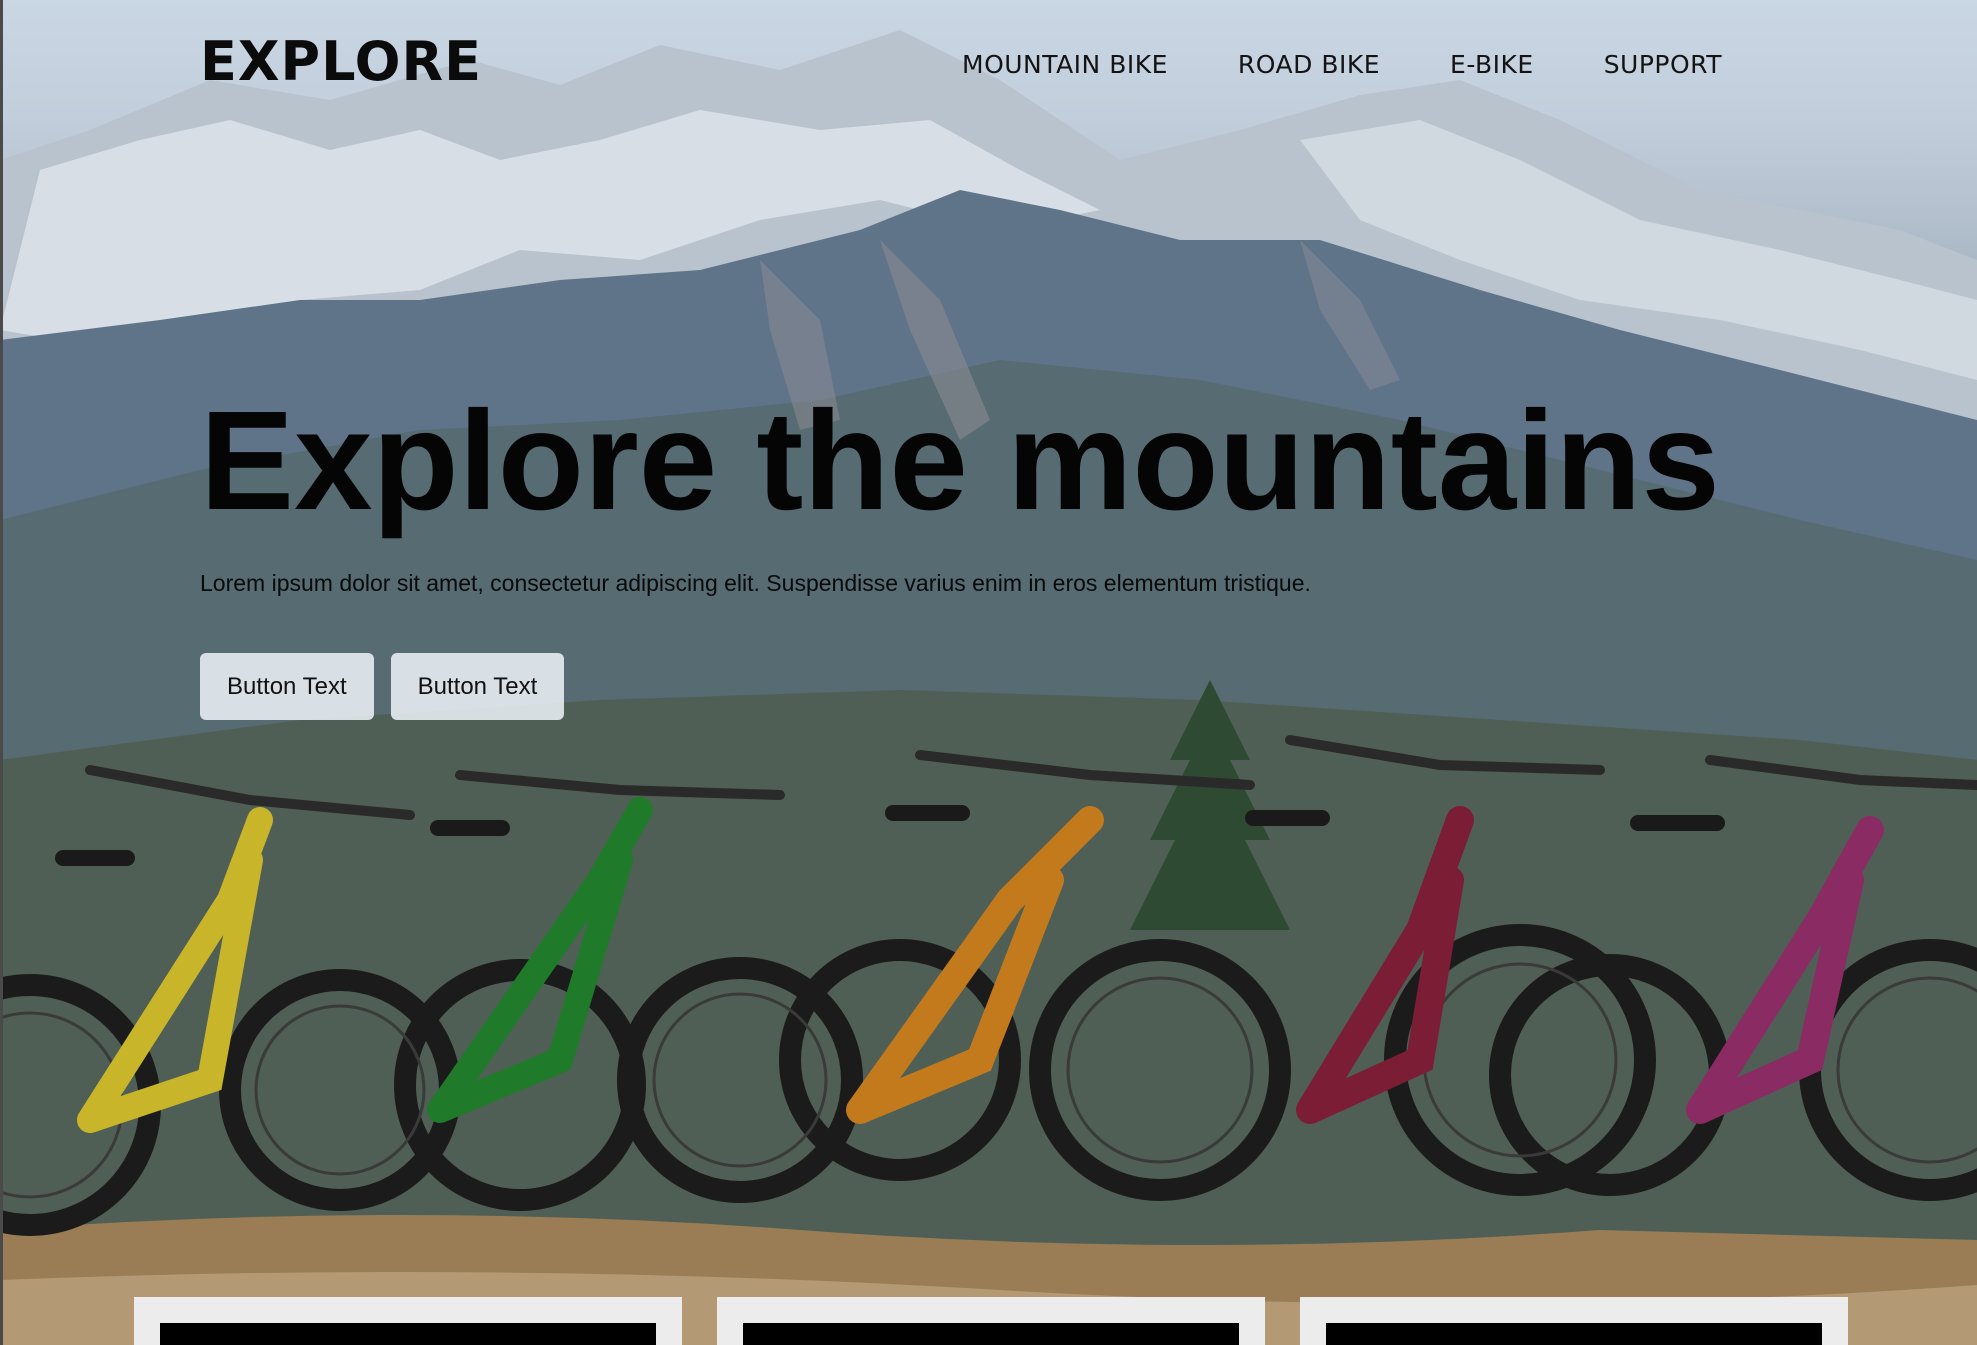 The image size is (1977, 1345). Describe the element at coordinates (287, 686) in the screenshot. I see `hero-primary-button: Button Text` at that location.